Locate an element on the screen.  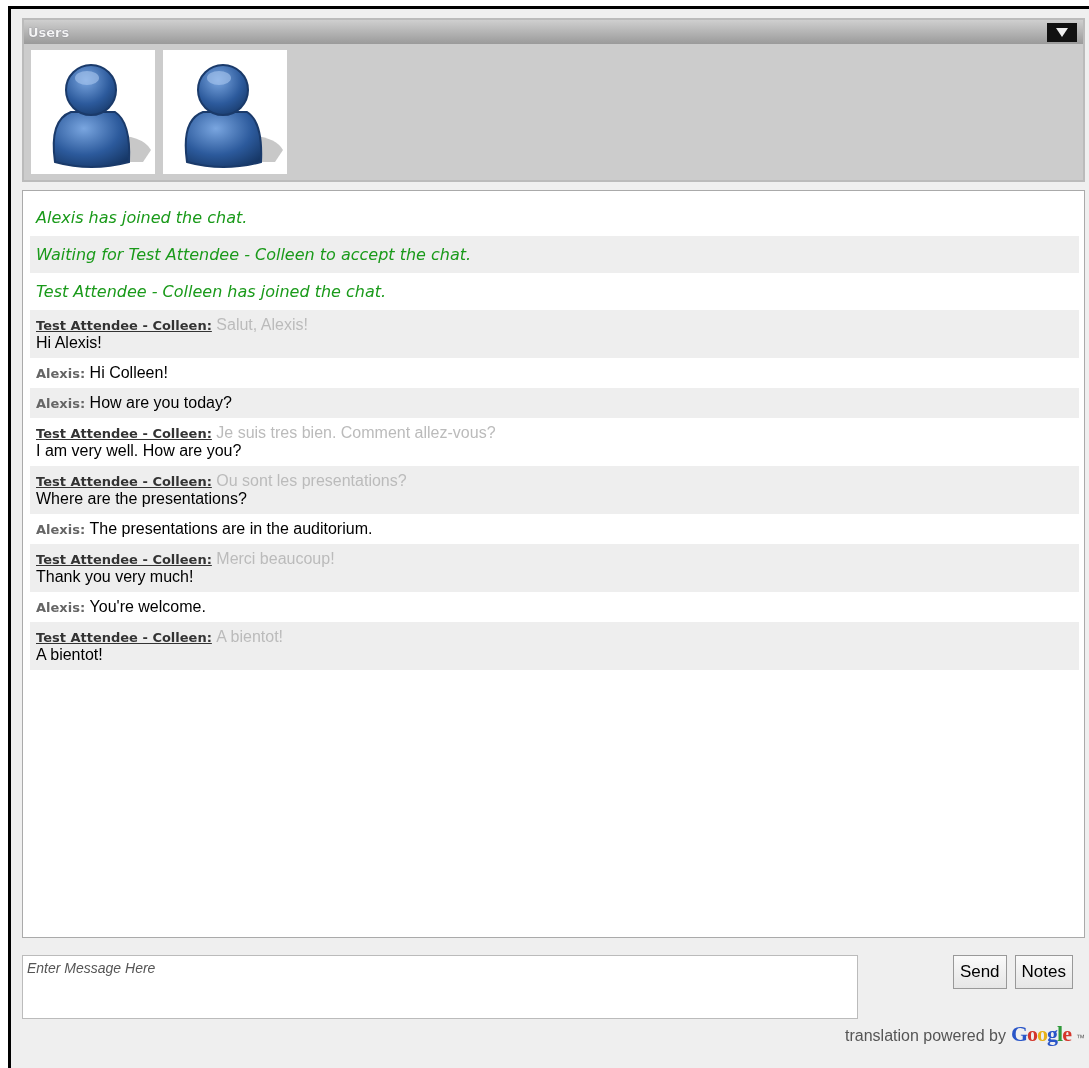
message-text: You're welcome. is located at coordinates (147, 606).